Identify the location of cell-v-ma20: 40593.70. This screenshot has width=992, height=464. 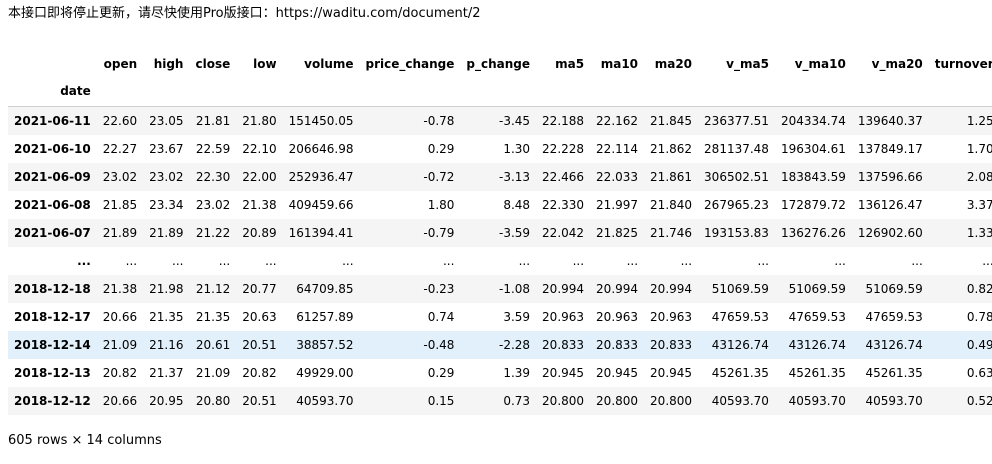
(894, 401).